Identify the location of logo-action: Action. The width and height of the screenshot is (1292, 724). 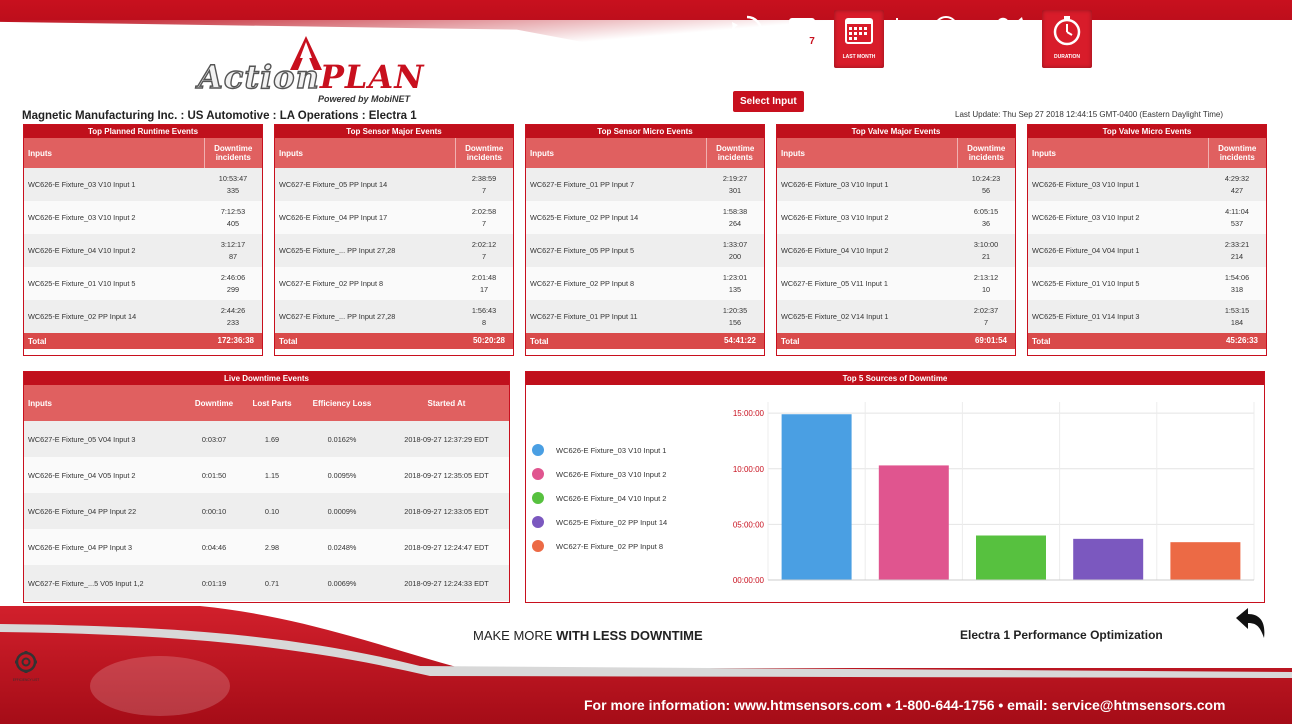
(258, 76).